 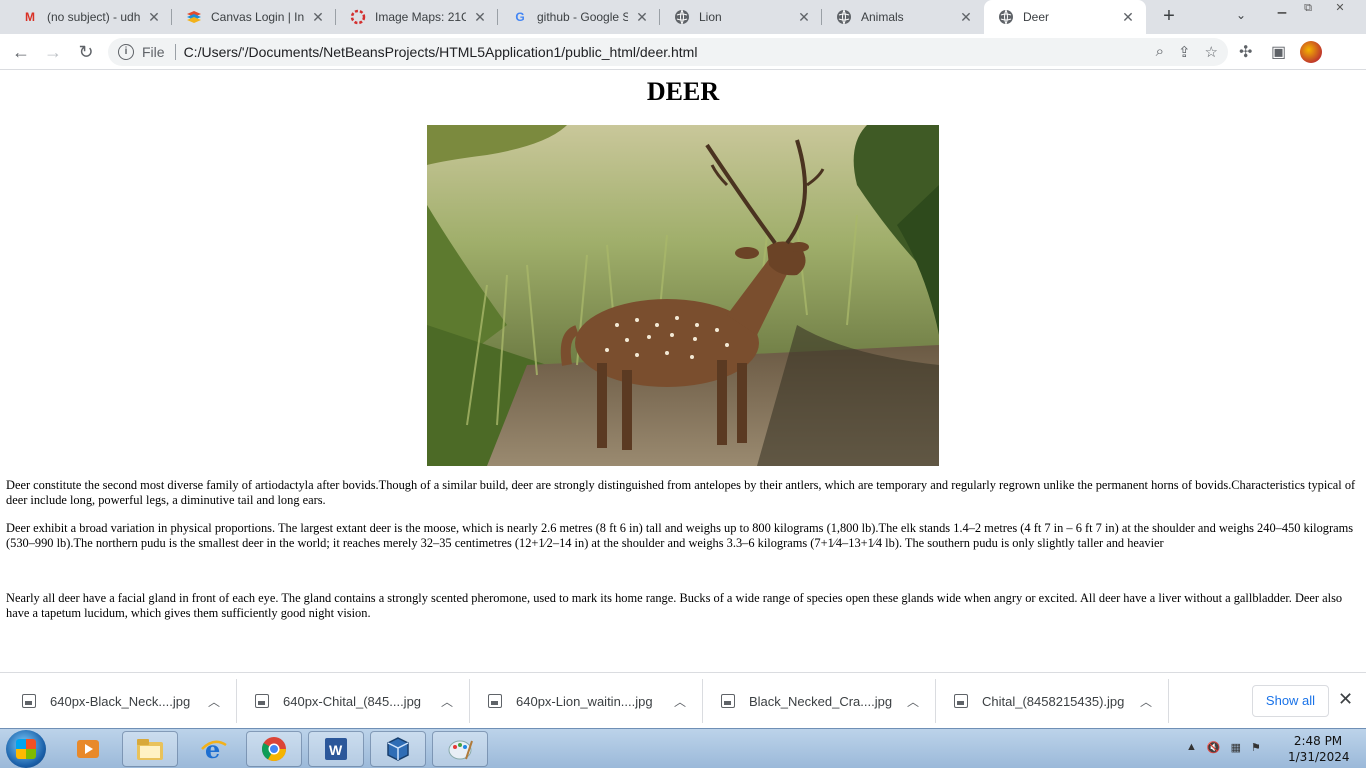 I want to click on zoom-icon: ⌕, so click(x=1160, y=52).